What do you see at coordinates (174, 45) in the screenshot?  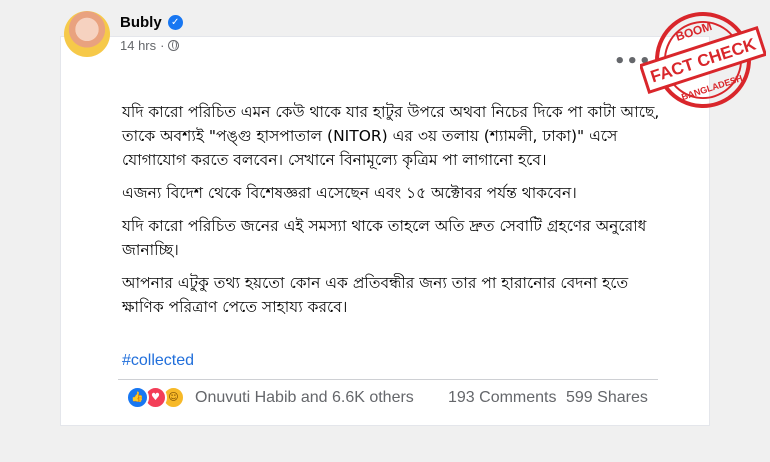 I see `globe-icon` at bounding box center [174, 45].